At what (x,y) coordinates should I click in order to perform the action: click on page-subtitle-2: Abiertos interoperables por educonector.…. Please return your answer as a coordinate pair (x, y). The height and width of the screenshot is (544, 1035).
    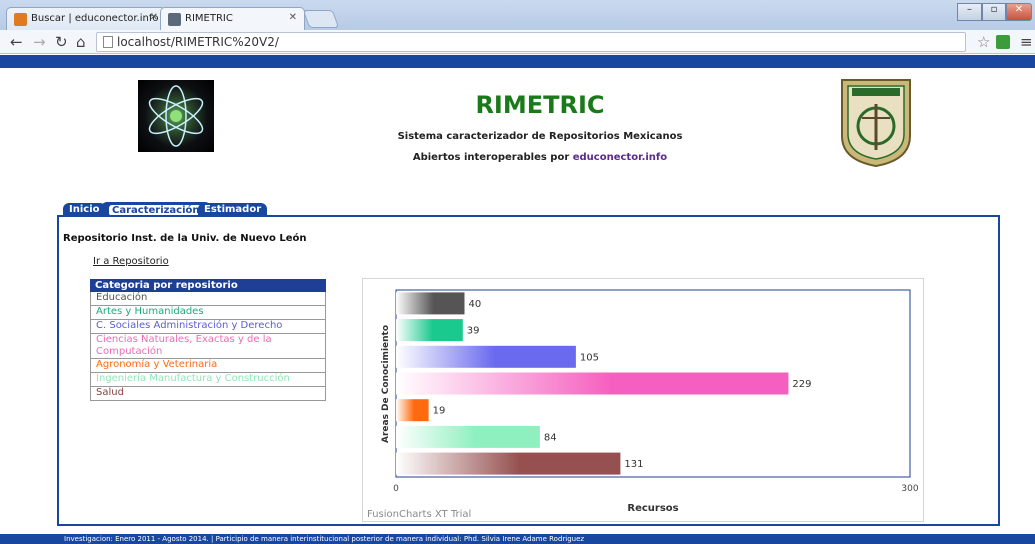
    Looking at the image, I should click on (540, 157).